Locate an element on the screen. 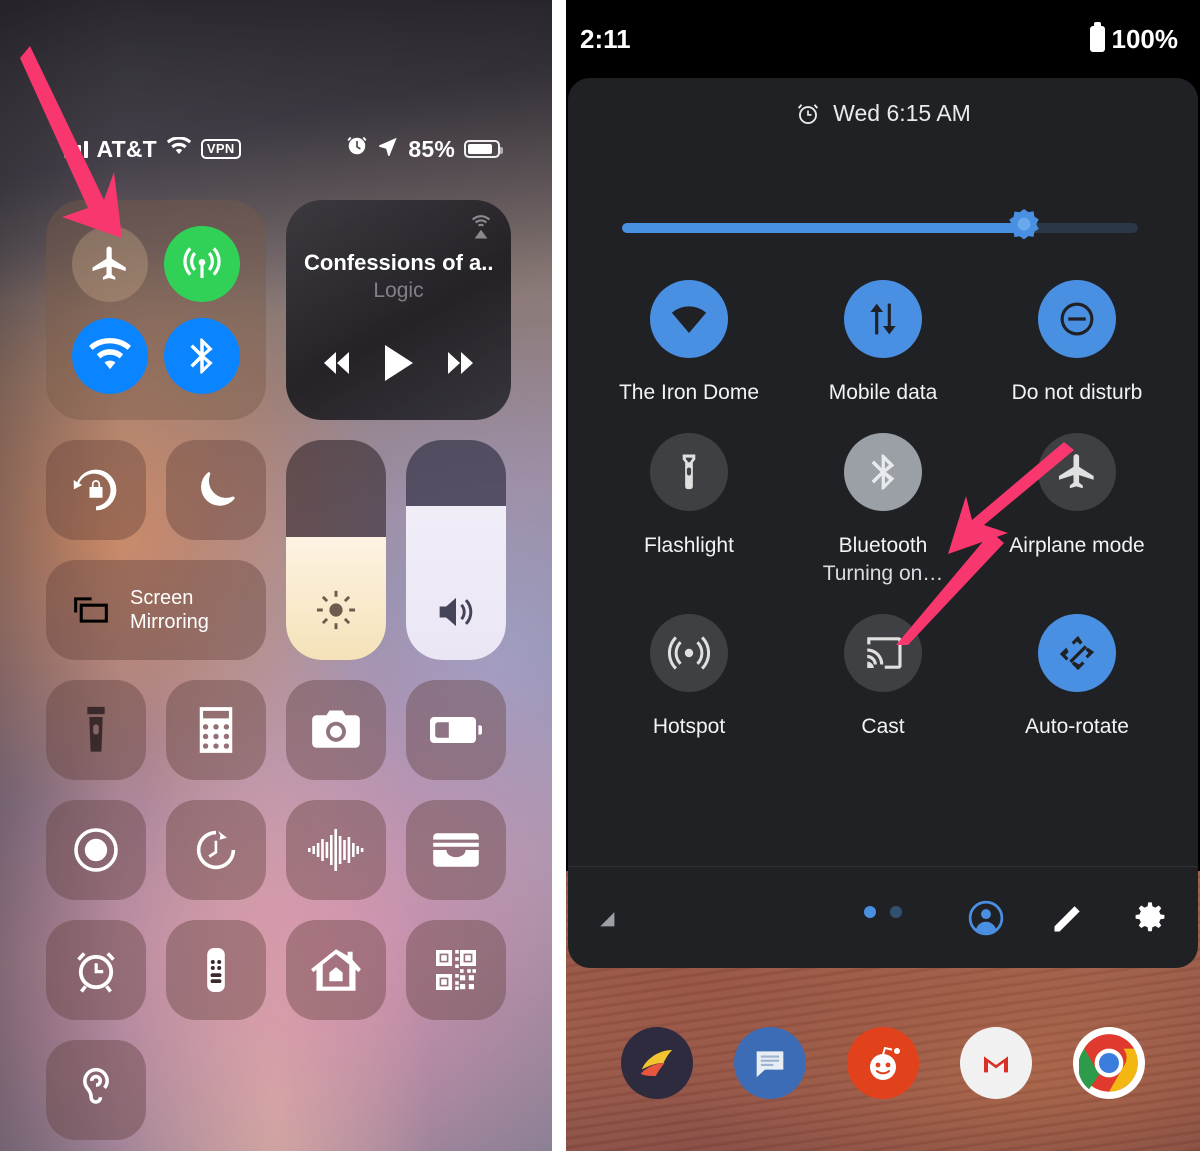 The height and width of the screenshot is (1151, 1200). hearing-tile is located at coordinates (96, 1090).